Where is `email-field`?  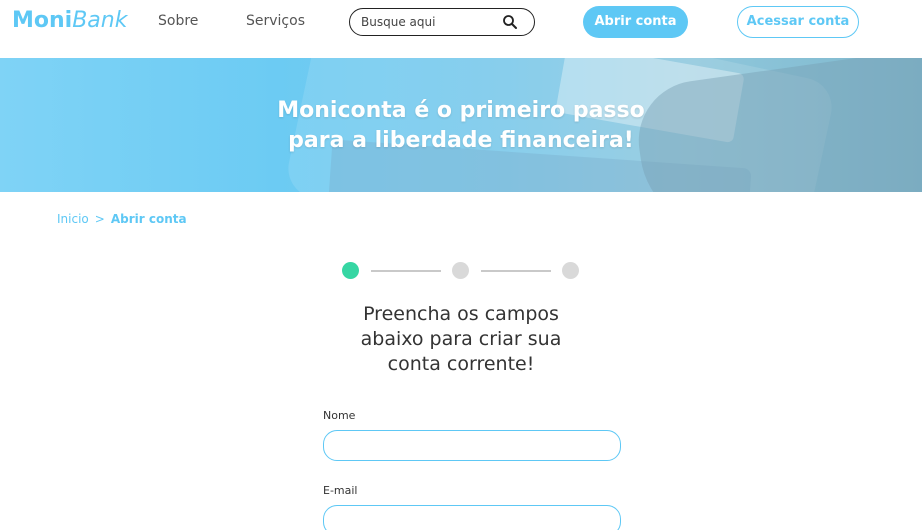 email-field is located at coordinates (472, 517).